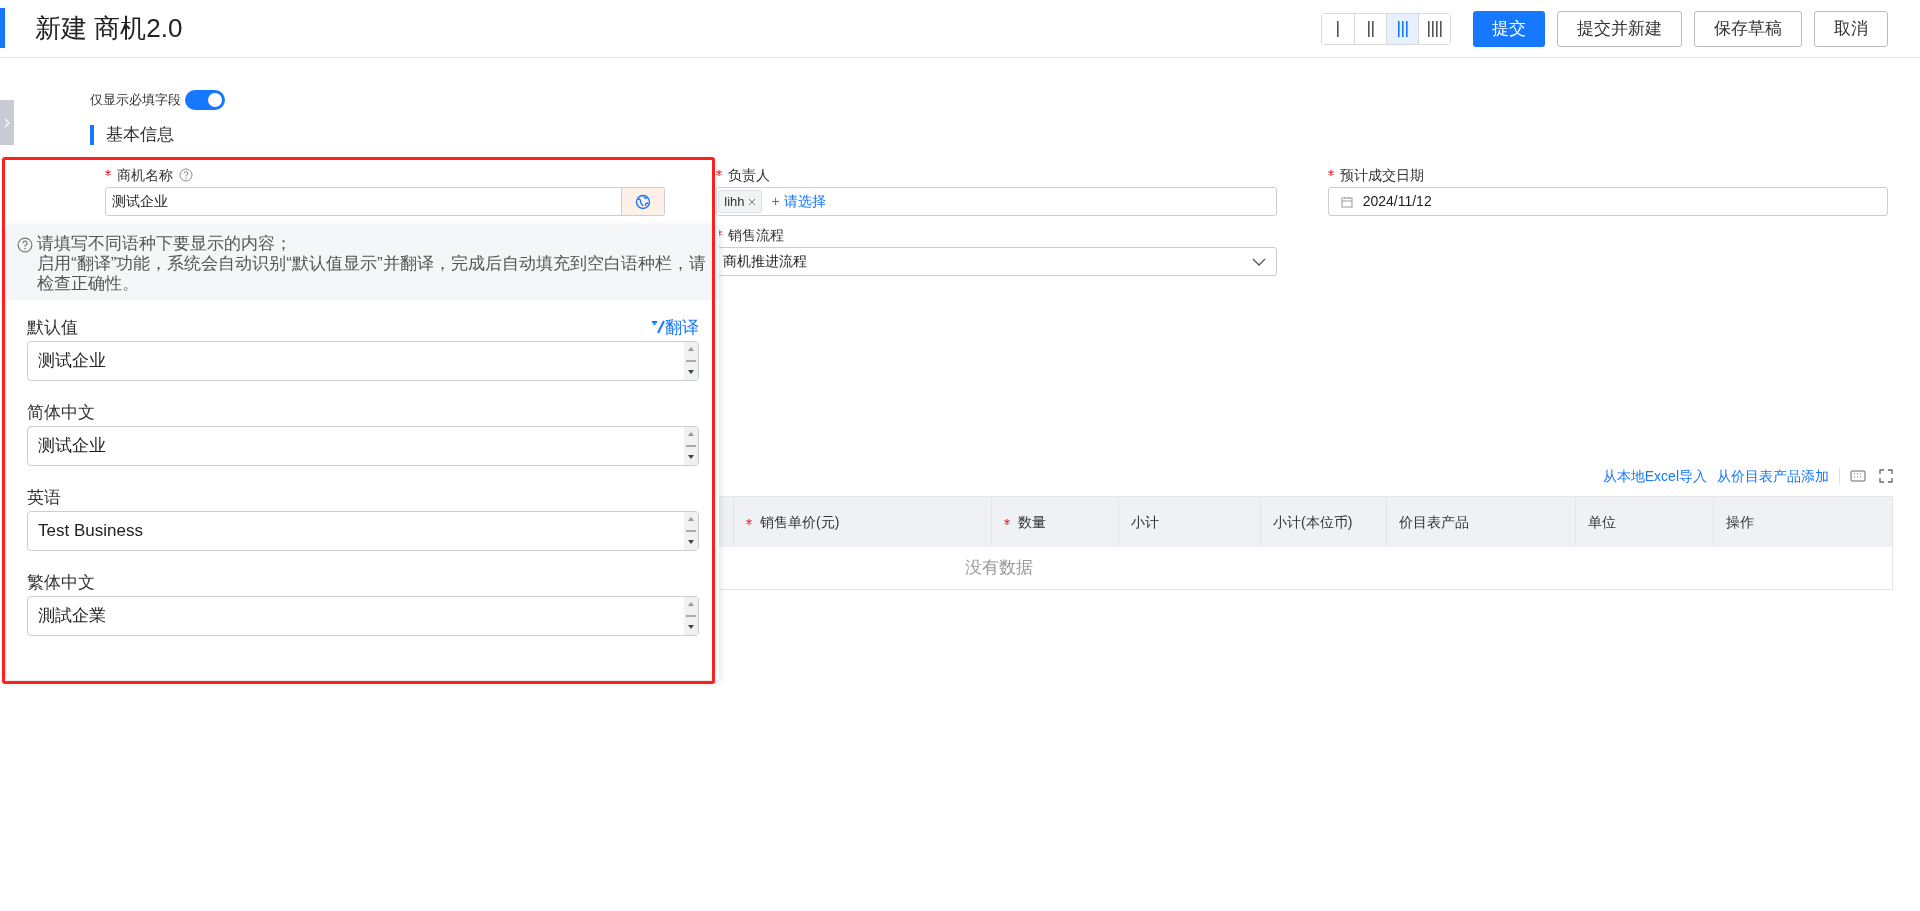 The width and height of the screenshot is (1920, 911). I want to click on column-header: 操作, so click(1740, 522).